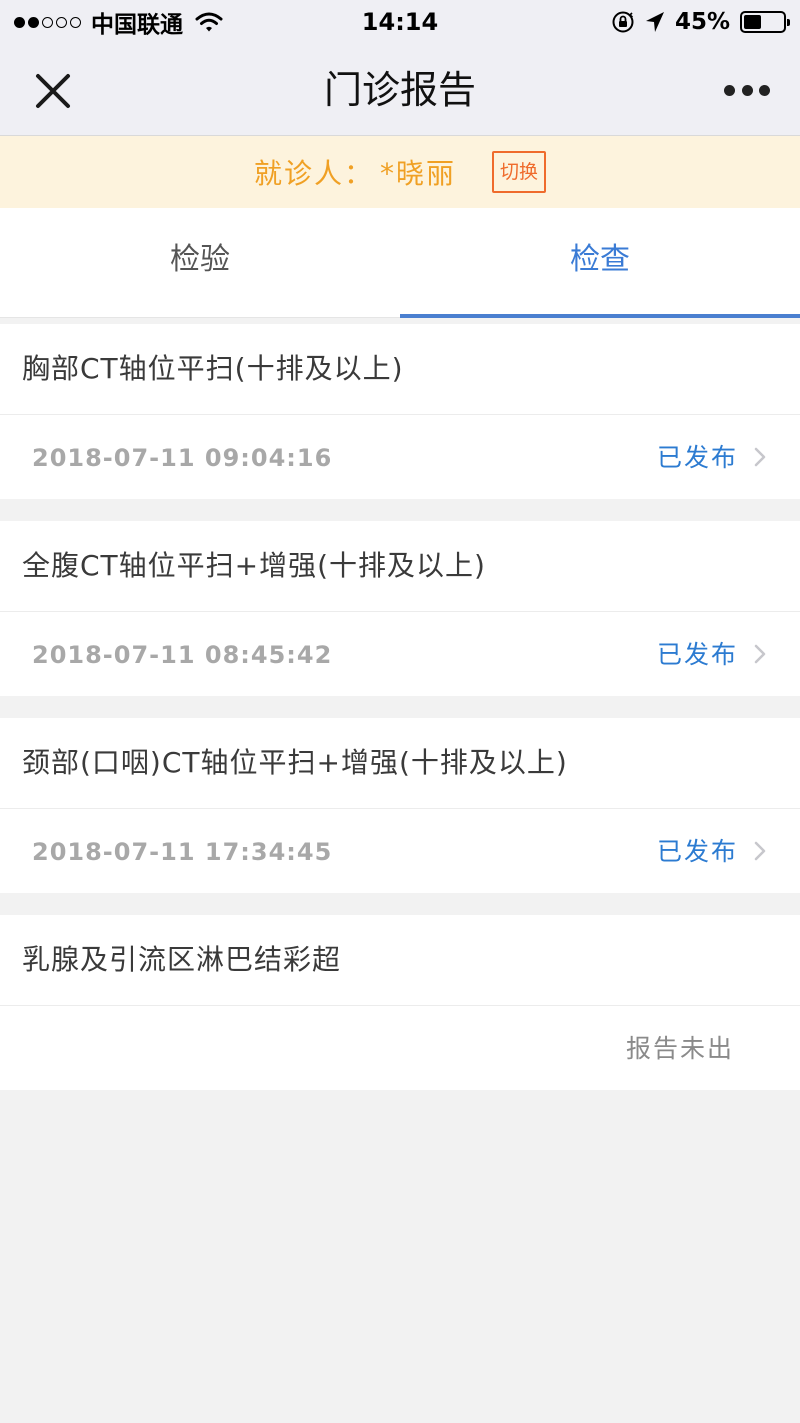  Describe the element at coordinates (654, 22) in the screenshot. I see `location-arrow-icon` at that location.